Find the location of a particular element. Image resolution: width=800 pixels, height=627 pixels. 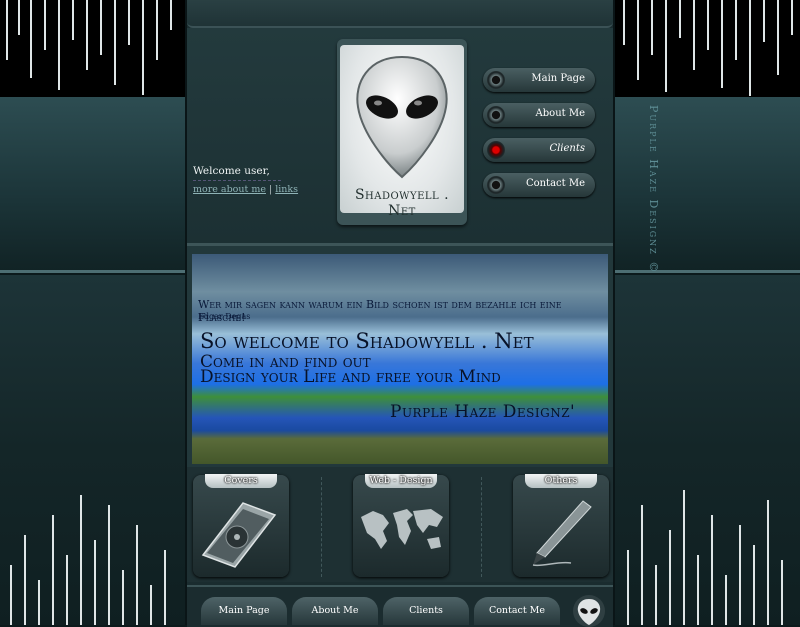

nav-label: Contact Me is located at coordinates (555, 183).